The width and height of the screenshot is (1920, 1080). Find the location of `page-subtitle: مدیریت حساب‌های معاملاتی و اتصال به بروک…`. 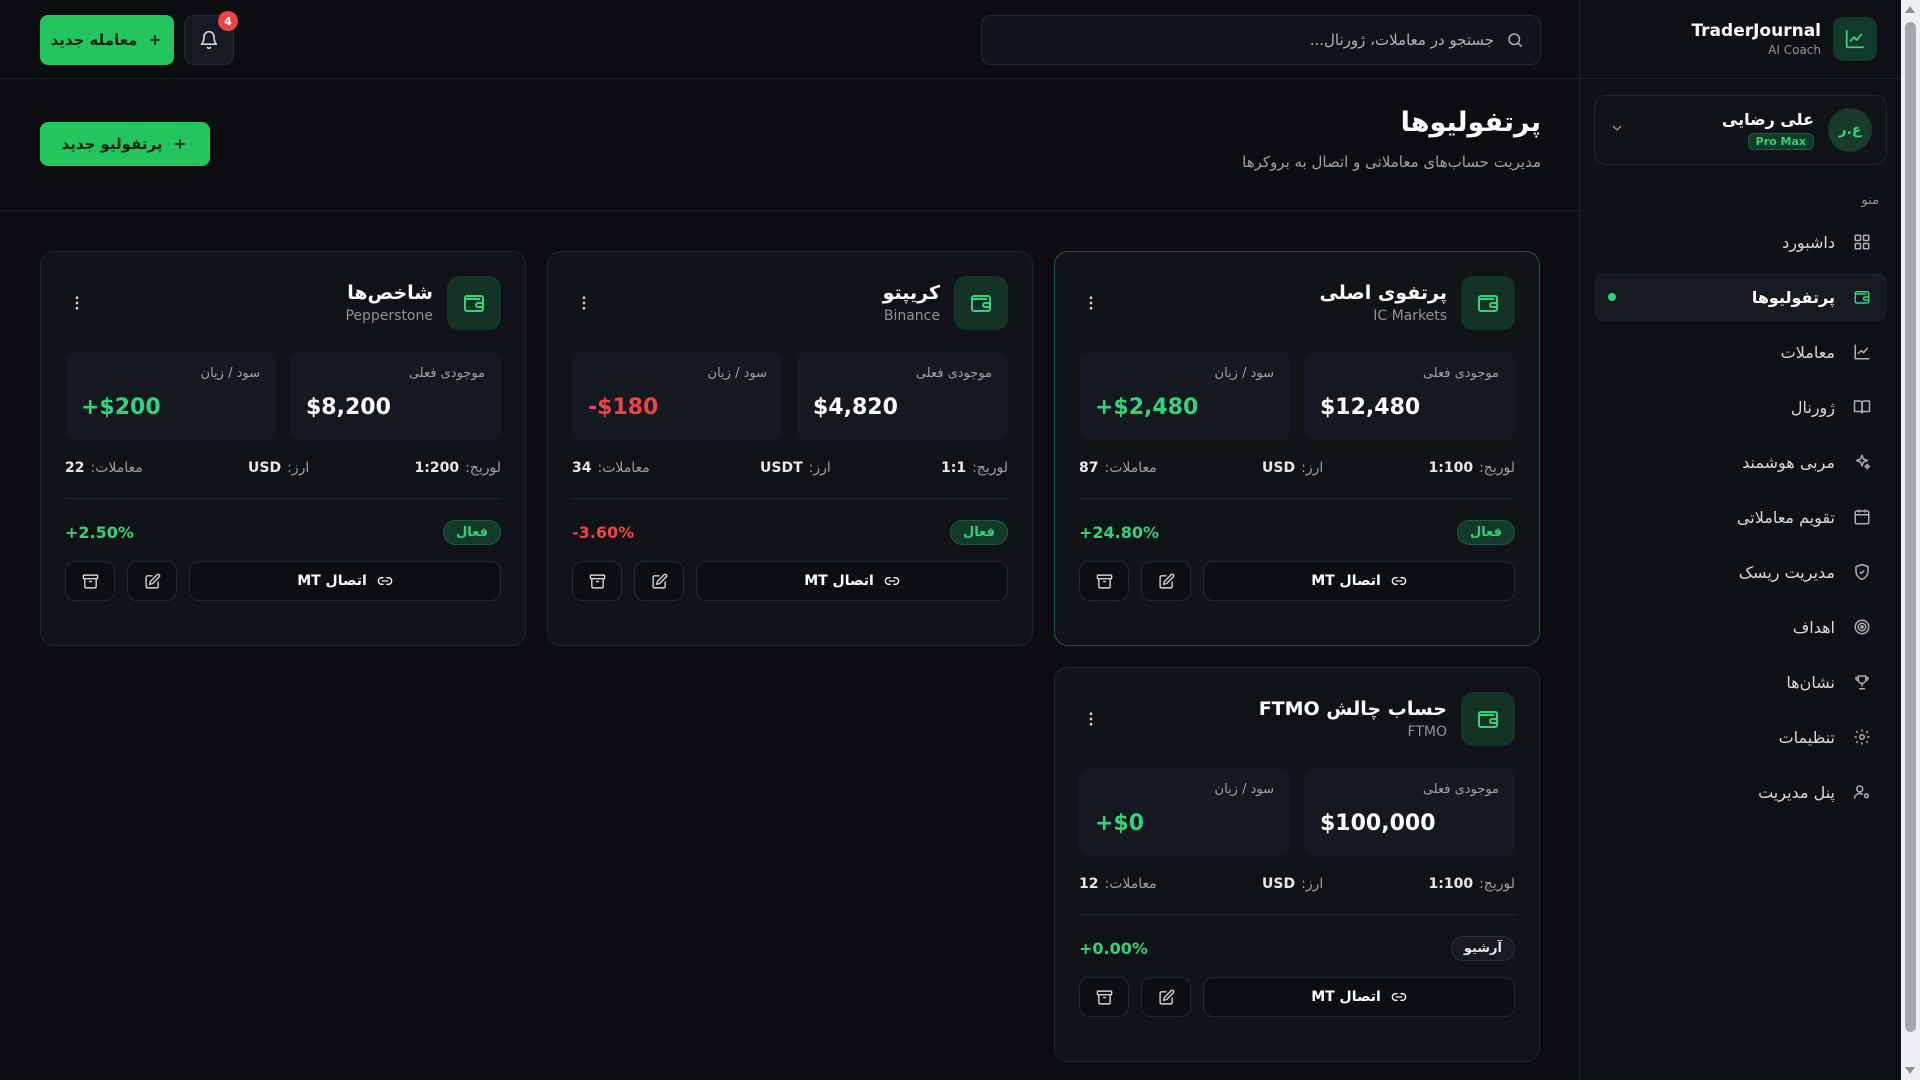

page-subtitle: مدیریت حساب‌های معاملاتی و اتصال به بروک… is located at coordinates (1391, 162).